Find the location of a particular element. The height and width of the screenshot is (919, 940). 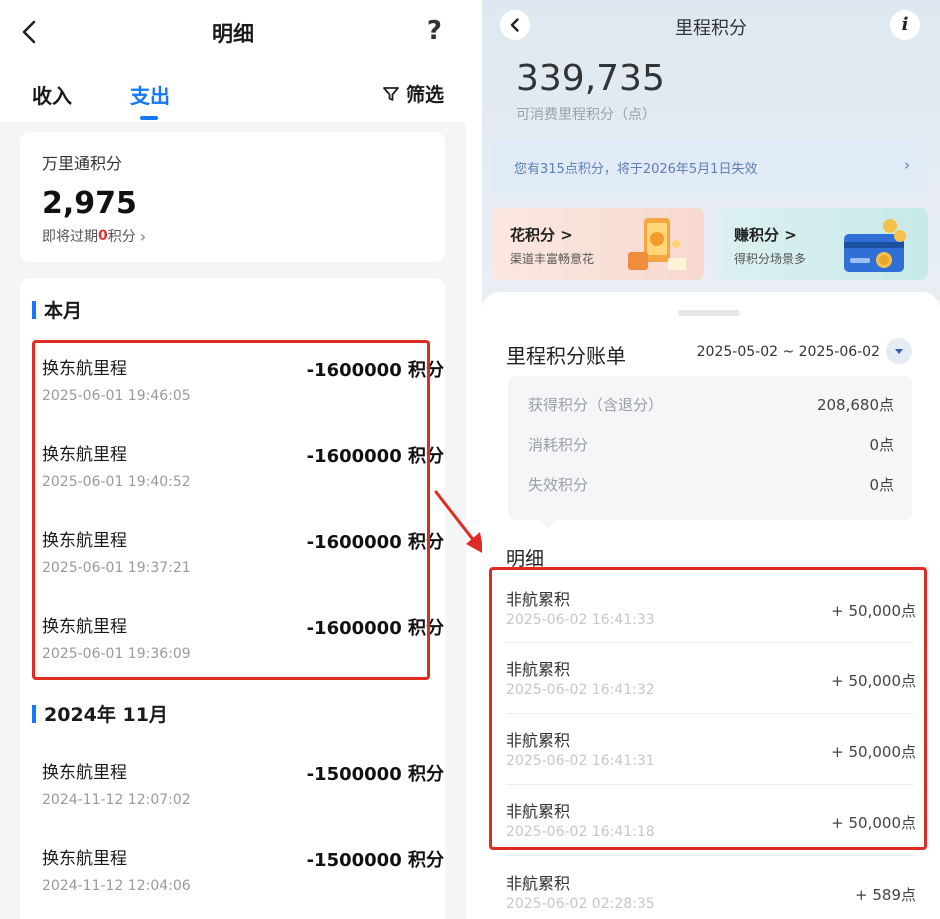

points-card: 万里通积分 2,975 即将过期 0 积分 › is located at coordinates (232, 197).